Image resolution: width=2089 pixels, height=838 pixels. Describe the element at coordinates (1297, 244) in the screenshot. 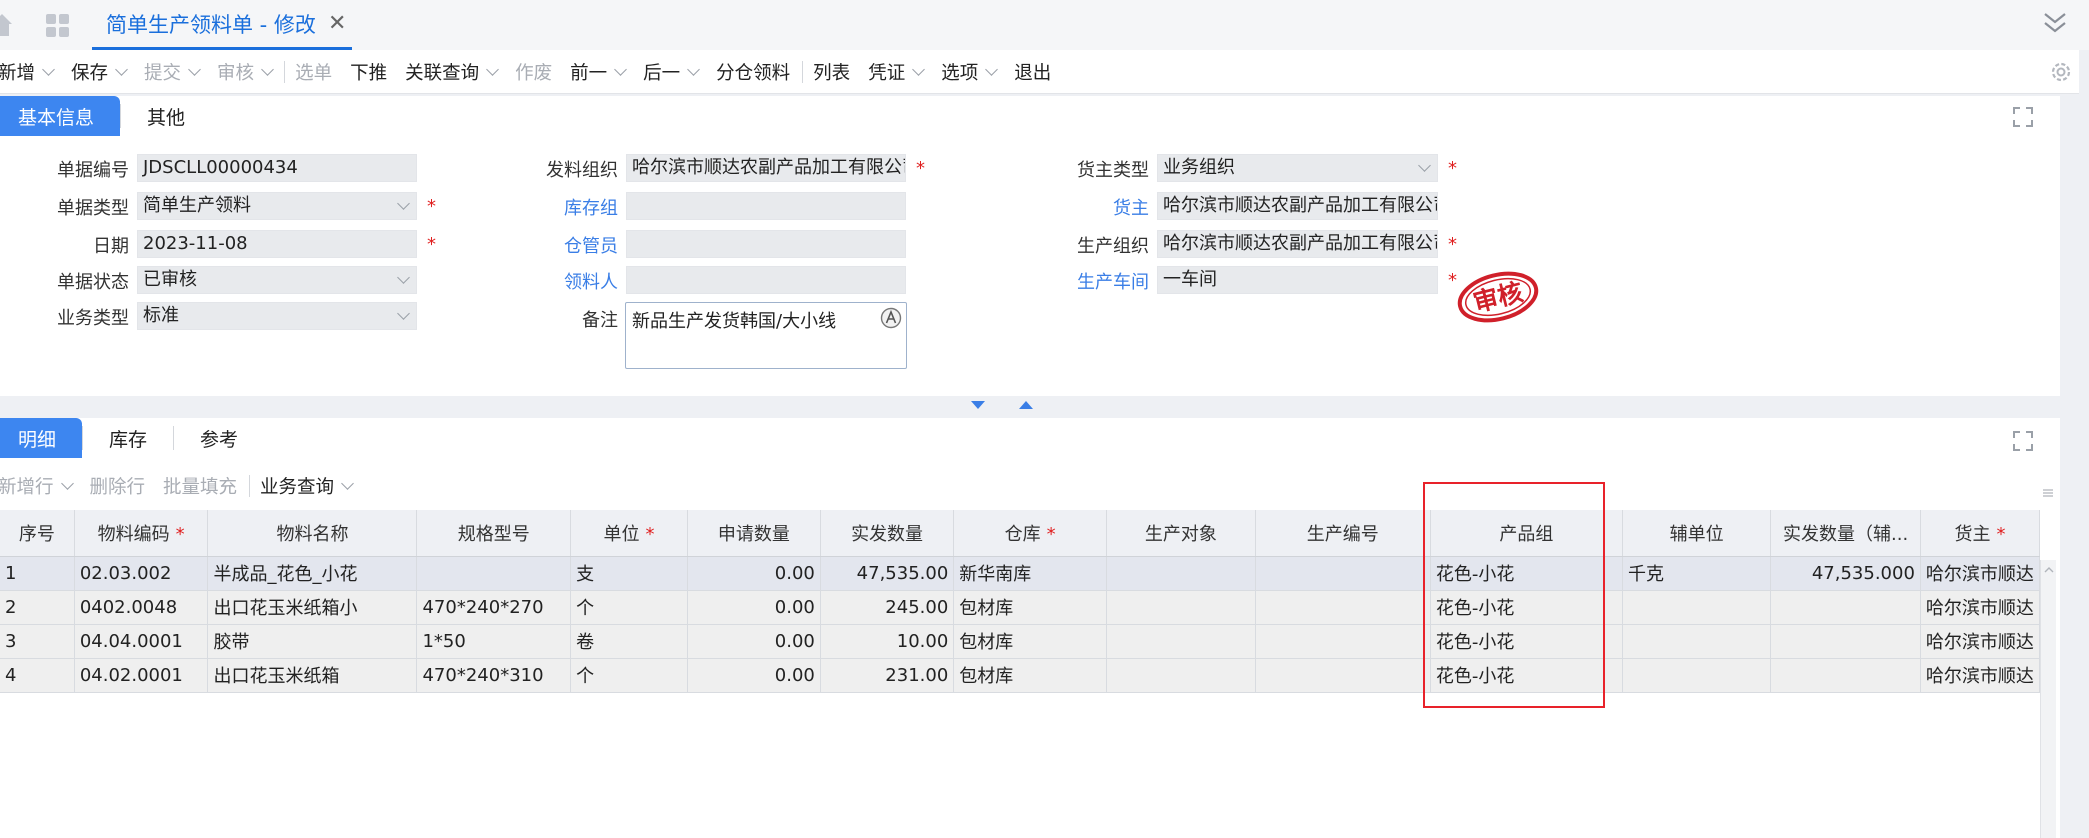

I see `prod-org-field: 哈尔滨市顺达农副产品加工有限公司` at that location.